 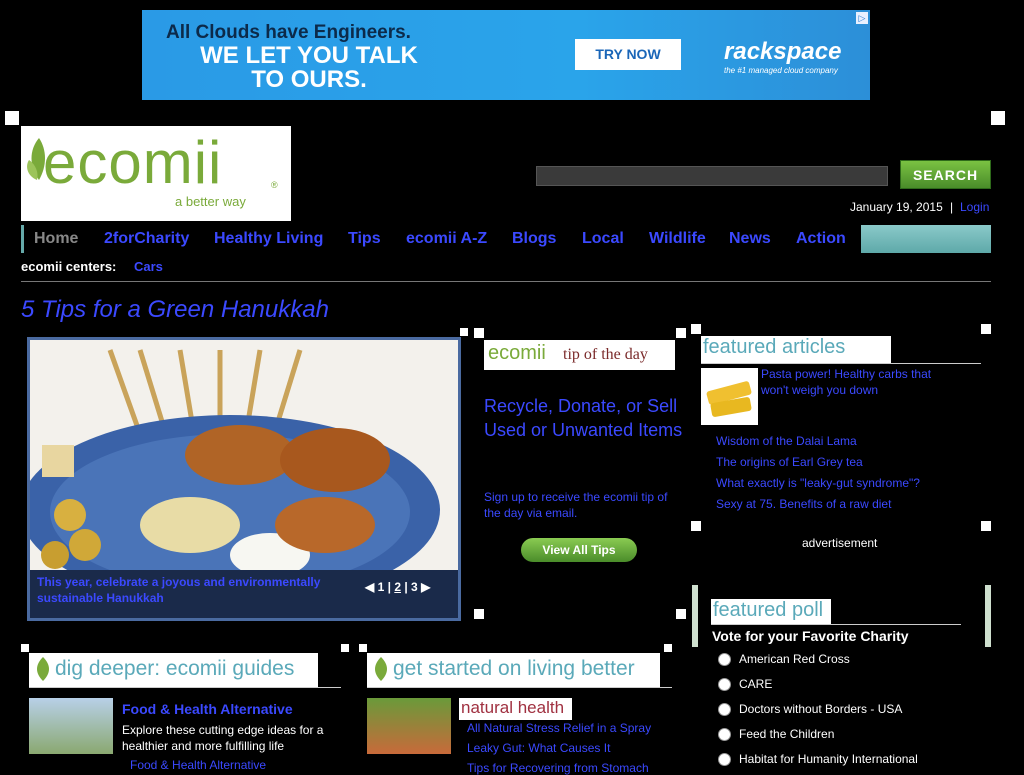 I want to click on pasta-image, so click(x=729, y=396).